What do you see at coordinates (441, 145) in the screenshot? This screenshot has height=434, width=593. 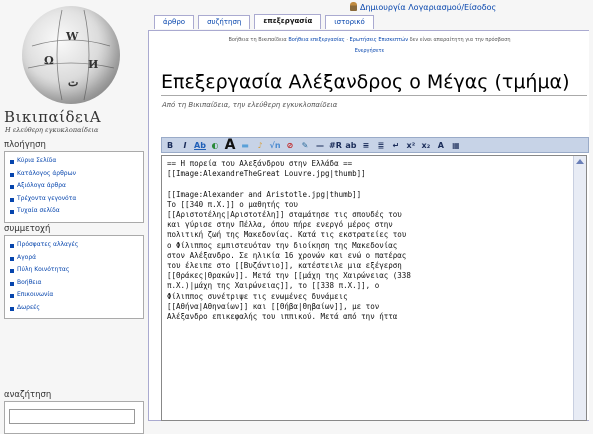 I see `small-button-icon: A` at bounding box center [441, 145].